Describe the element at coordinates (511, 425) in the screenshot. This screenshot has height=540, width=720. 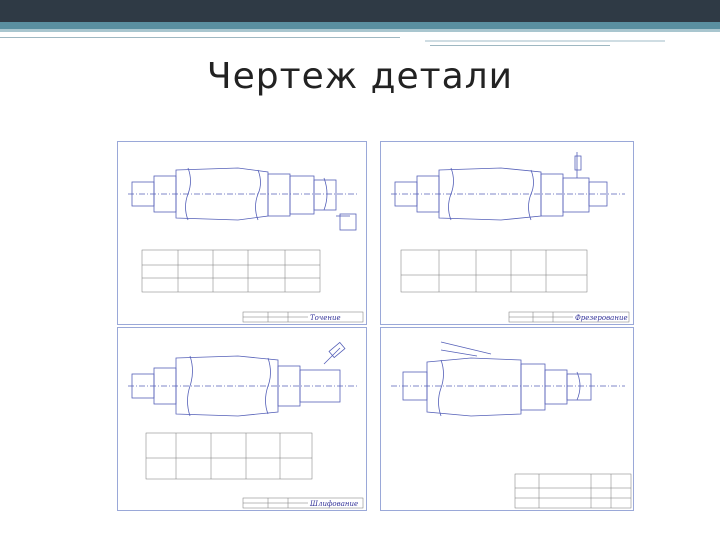
I see `drawing-canvas` at that location.